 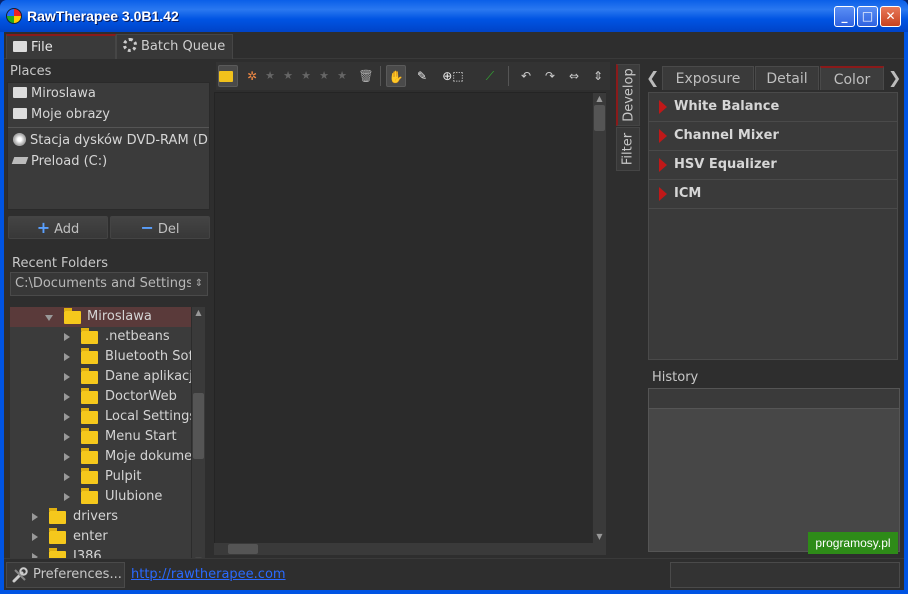 I want to click on tool-hsv-equalizer: HSV Equalizer, so click(x=773, y=165).